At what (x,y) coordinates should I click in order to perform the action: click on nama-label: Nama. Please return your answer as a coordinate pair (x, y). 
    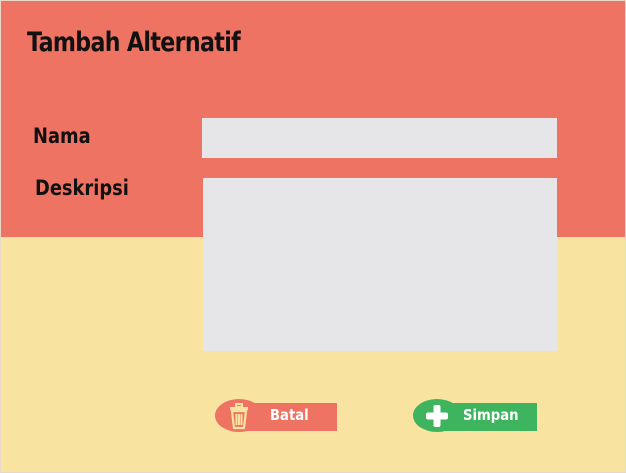
    Looking at the image, I should click on (62, 136).